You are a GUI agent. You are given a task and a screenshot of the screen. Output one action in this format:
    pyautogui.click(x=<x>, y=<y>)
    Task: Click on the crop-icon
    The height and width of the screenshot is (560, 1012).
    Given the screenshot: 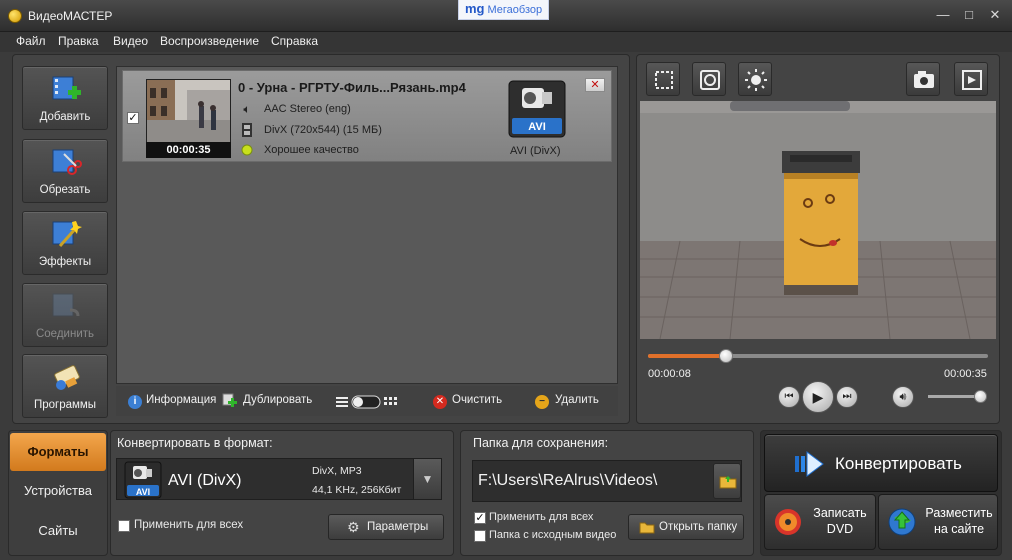 What is the action you would take?
    pyautogui.click(x=664, y=80)
    